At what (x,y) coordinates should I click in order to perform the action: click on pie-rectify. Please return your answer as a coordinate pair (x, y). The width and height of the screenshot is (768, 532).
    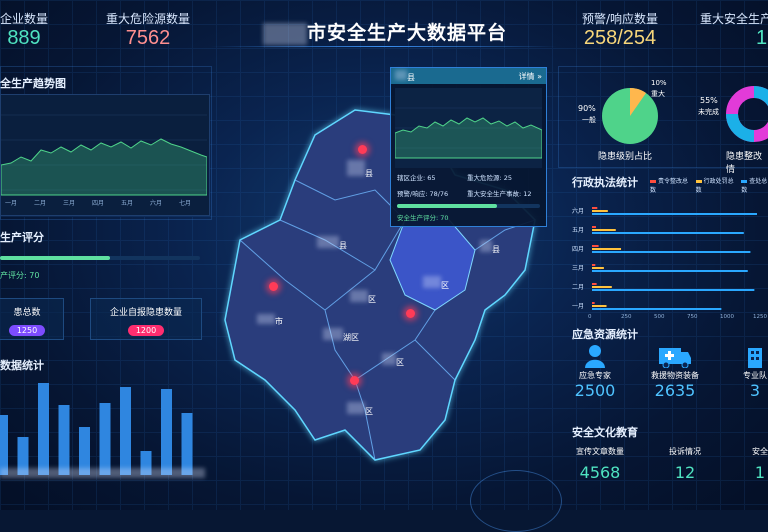
    Looking at the image, I should click on (746, 114).